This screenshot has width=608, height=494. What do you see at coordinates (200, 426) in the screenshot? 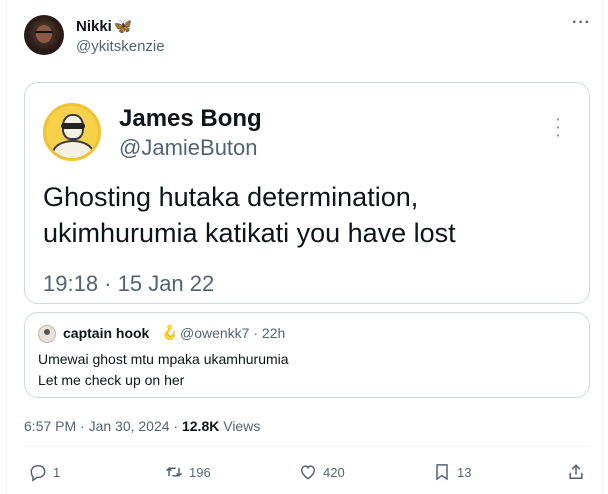
I see `views-count: 12.8K` at bounding box center [200, 426].